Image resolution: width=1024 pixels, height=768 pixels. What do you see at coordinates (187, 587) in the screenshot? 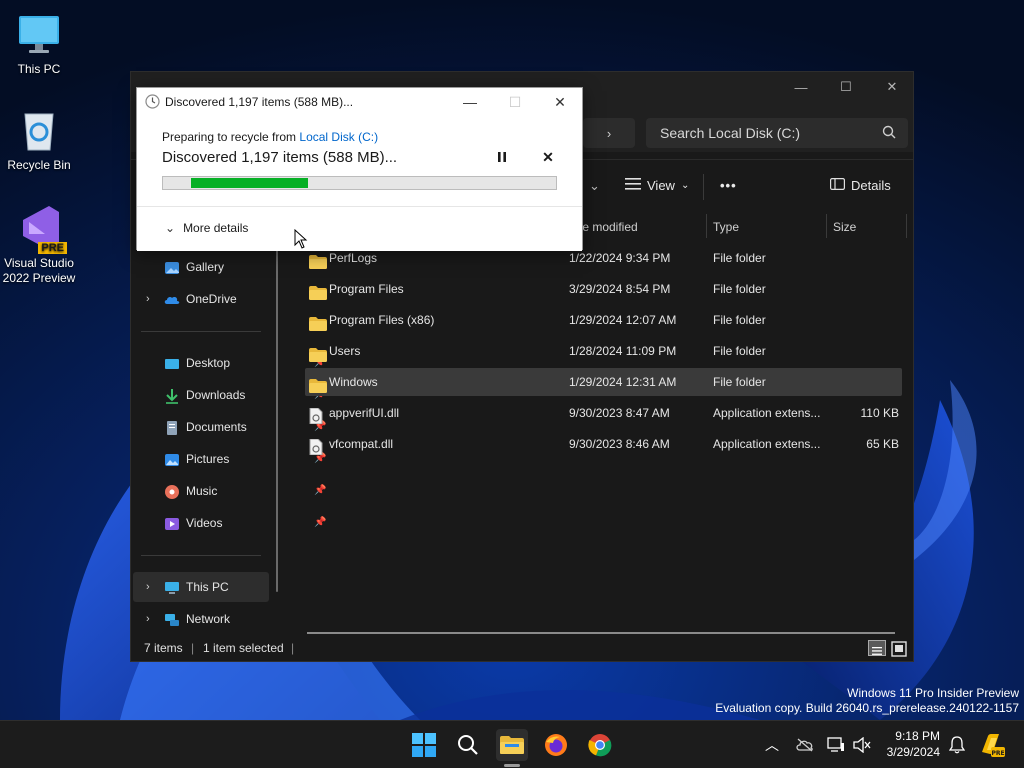
I see `nav-item-this-pc: › This PC` at bounding box center [187, 587].